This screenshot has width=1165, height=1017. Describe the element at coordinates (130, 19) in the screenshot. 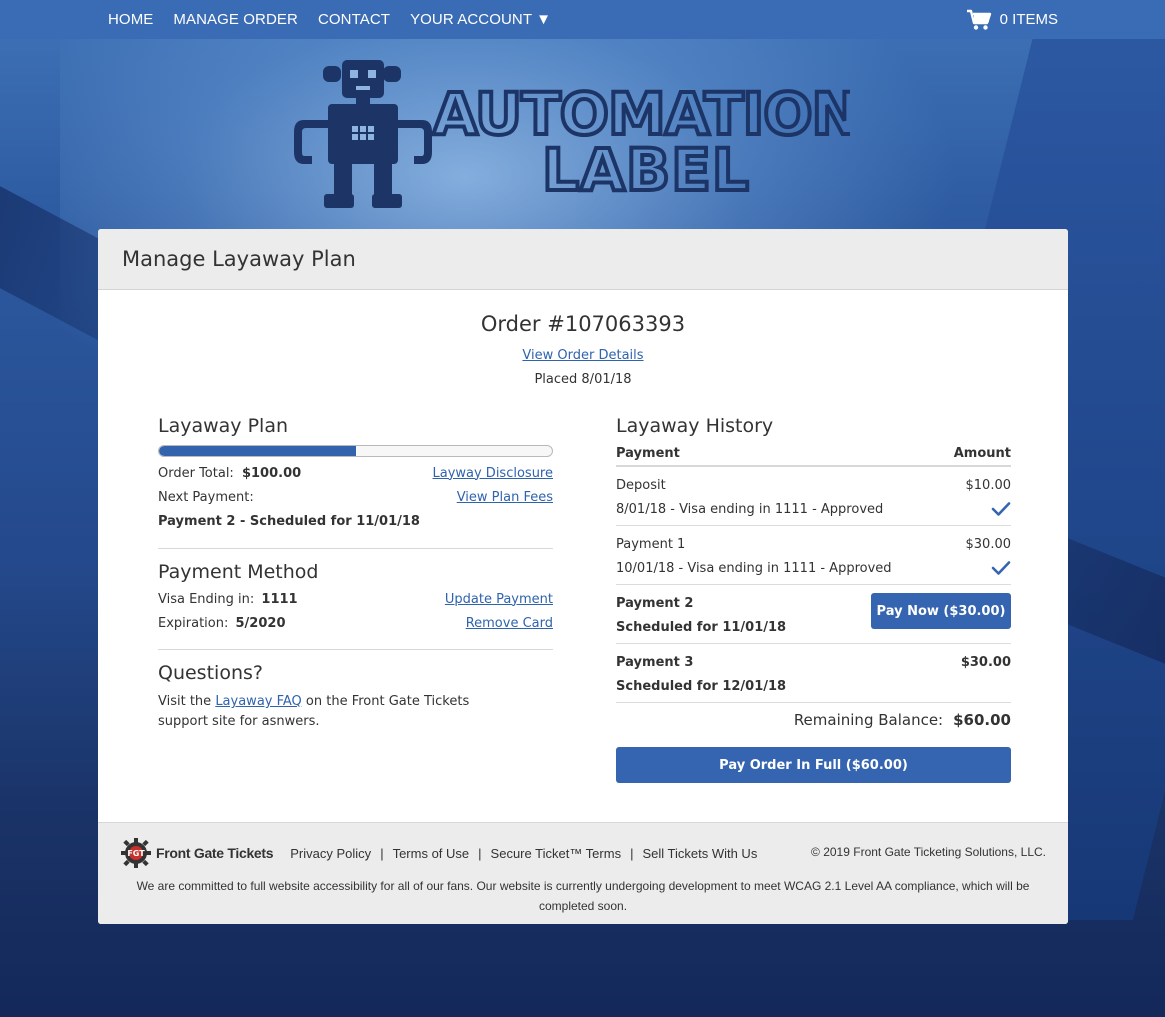

I see `nav-home: HOME` at that location.